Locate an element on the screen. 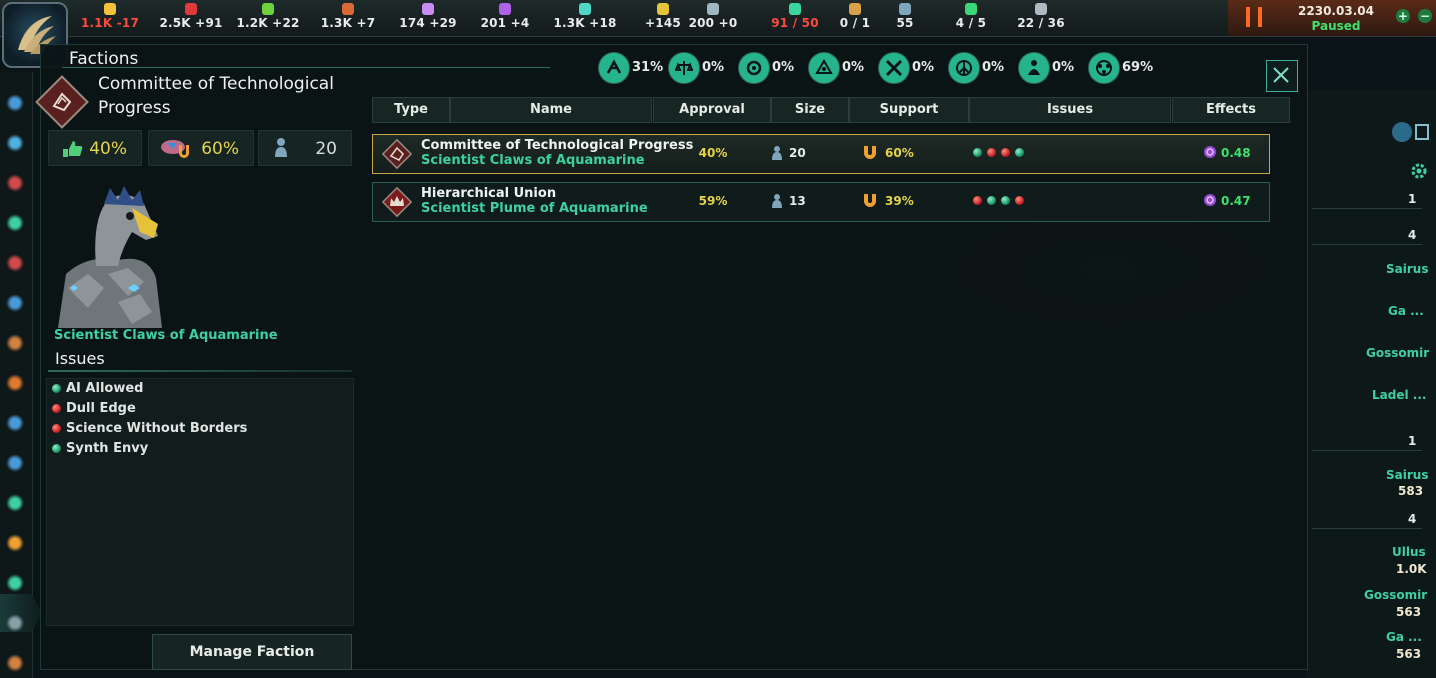 The image size is (1436, 678). faction-row-effects: 0.48 is located at coordinates (1227, 153).